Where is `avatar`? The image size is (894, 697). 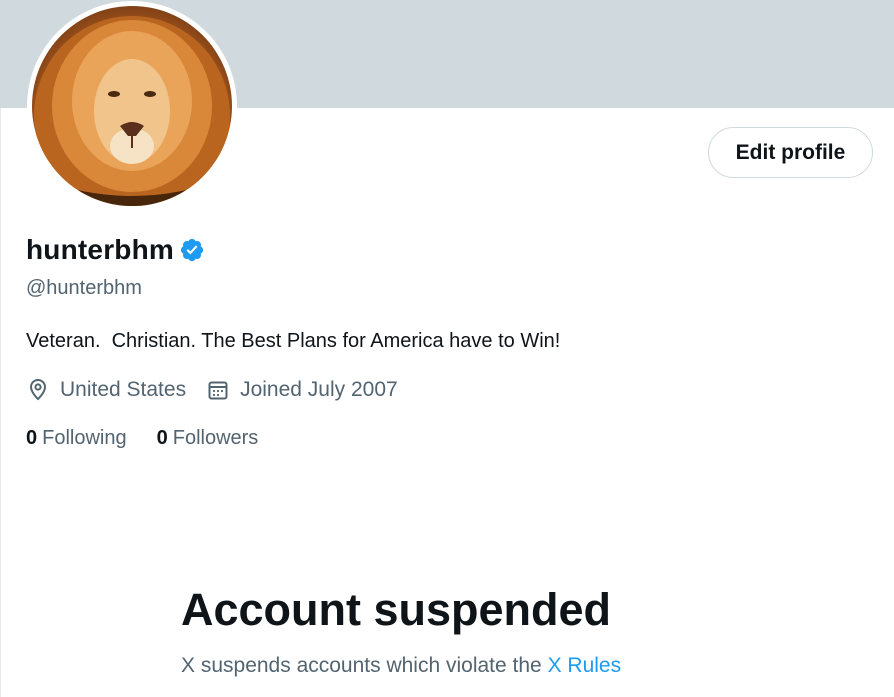 avatar is located at coordinates (132, 106).